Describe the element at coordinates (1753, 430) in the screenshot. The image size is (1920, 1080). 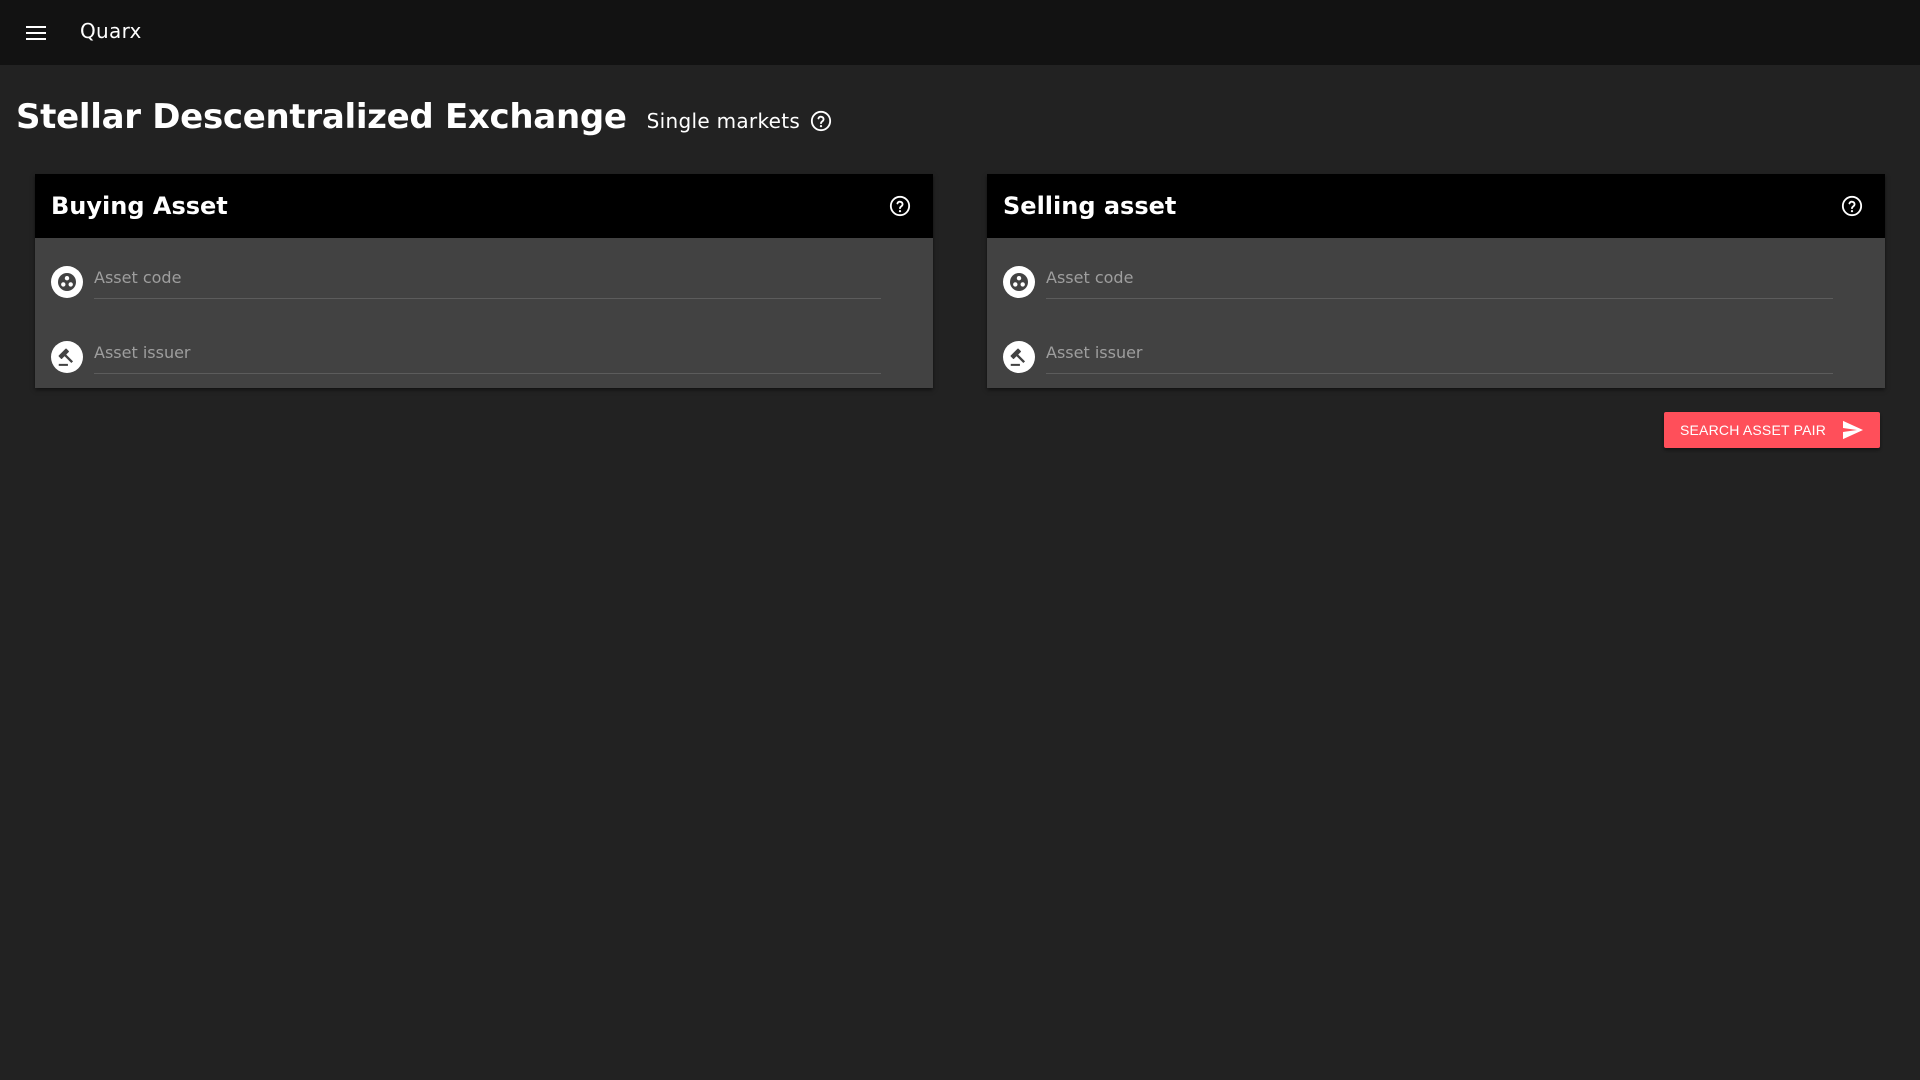
I see `search-button-label: SEARCH ASSET PAIR` at that location.